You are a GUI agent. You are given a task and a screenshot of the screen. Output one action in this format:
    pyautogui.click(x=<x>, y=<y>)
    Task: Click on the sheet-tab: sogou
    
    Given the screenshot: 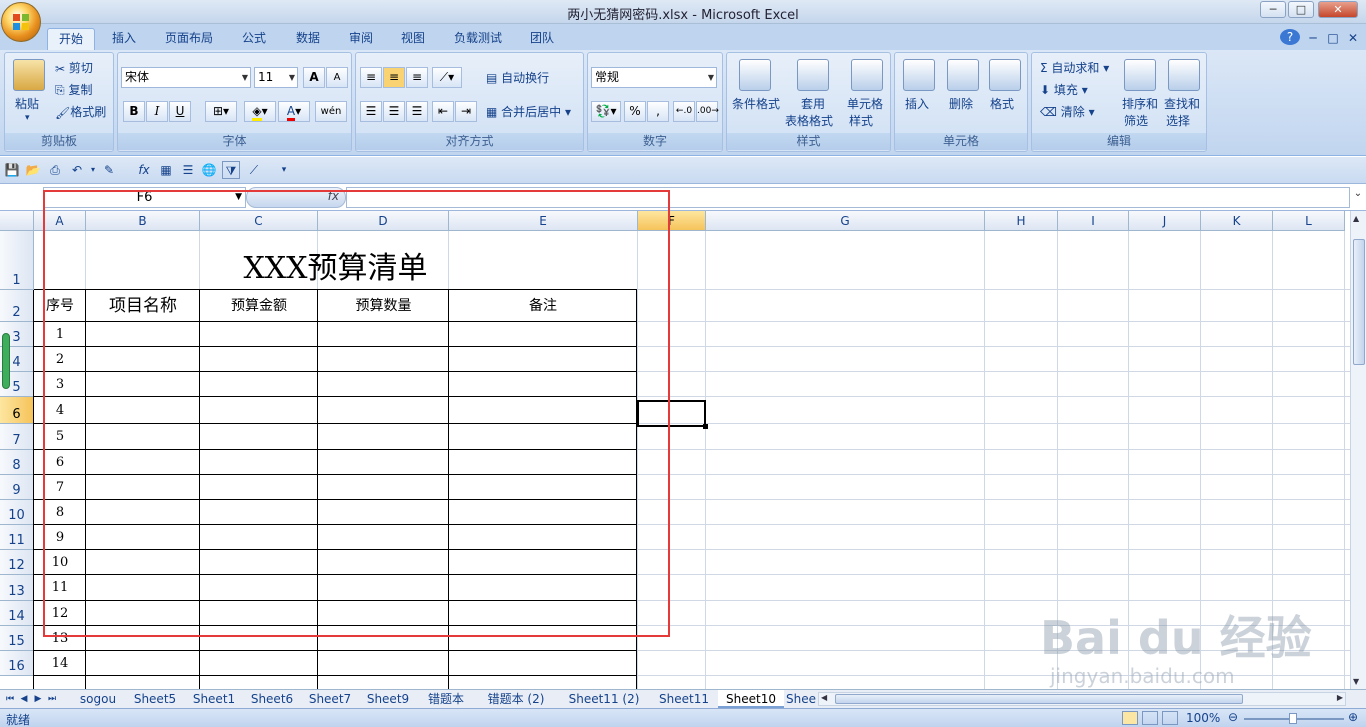 What is the action you would take?
    pyautogui.click(x=98, y=699)
    